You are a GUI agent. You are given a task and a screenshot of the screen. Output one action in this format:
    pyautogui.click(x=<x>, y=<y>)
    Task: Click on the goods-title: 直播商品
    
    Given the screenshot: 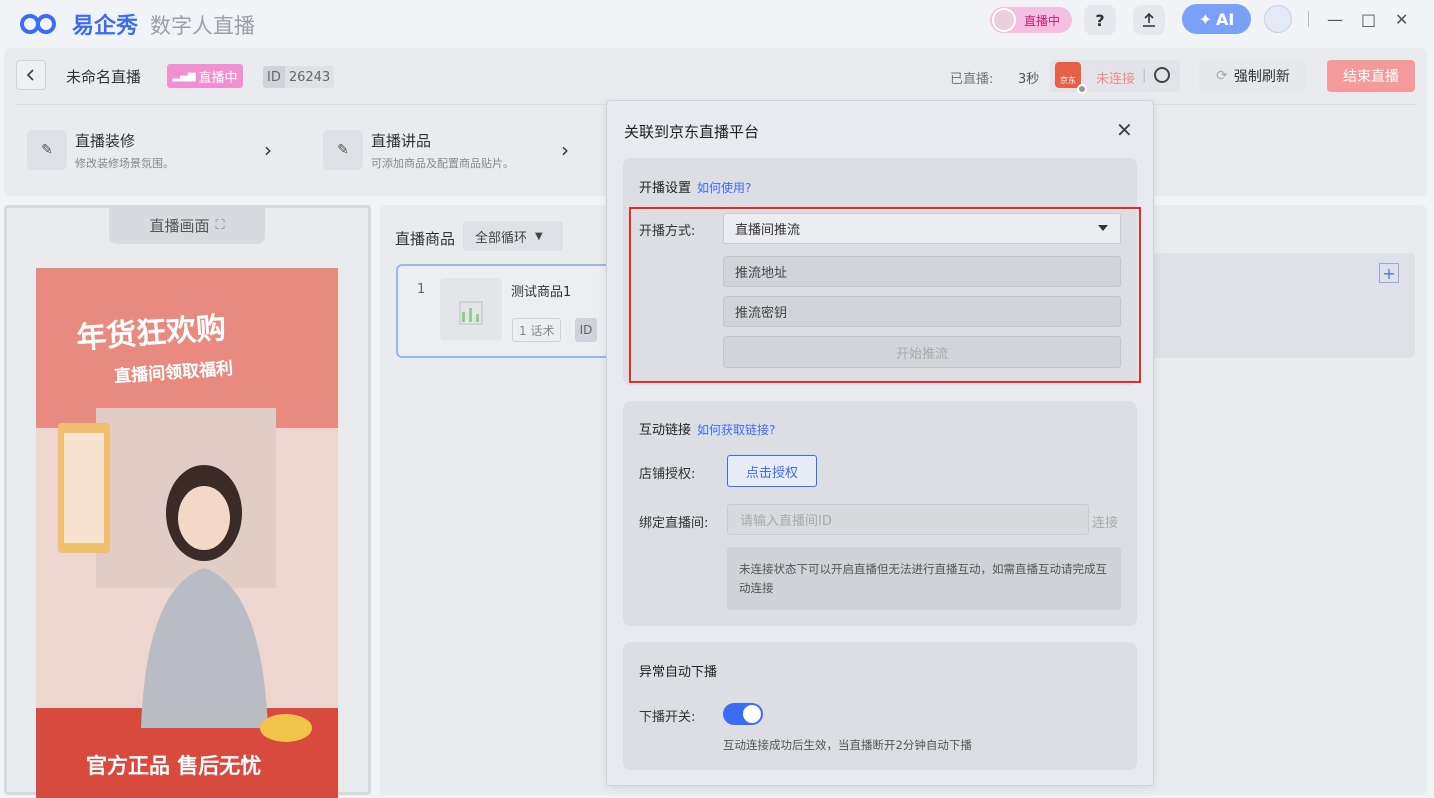 What is the action you would take?
    pyautogui.click(x=425, y=239)
    